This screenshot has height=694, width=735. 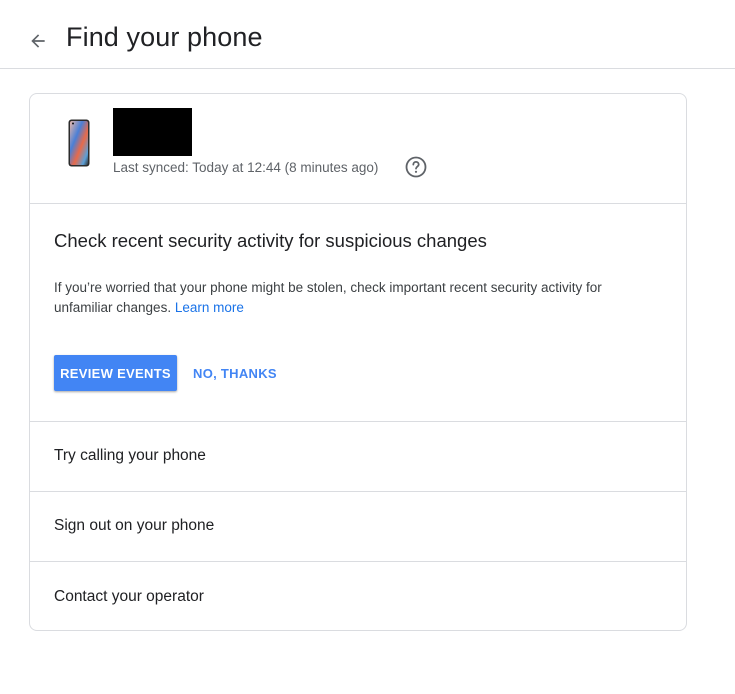 I want to click on help-button, so click(x=416, y=167).